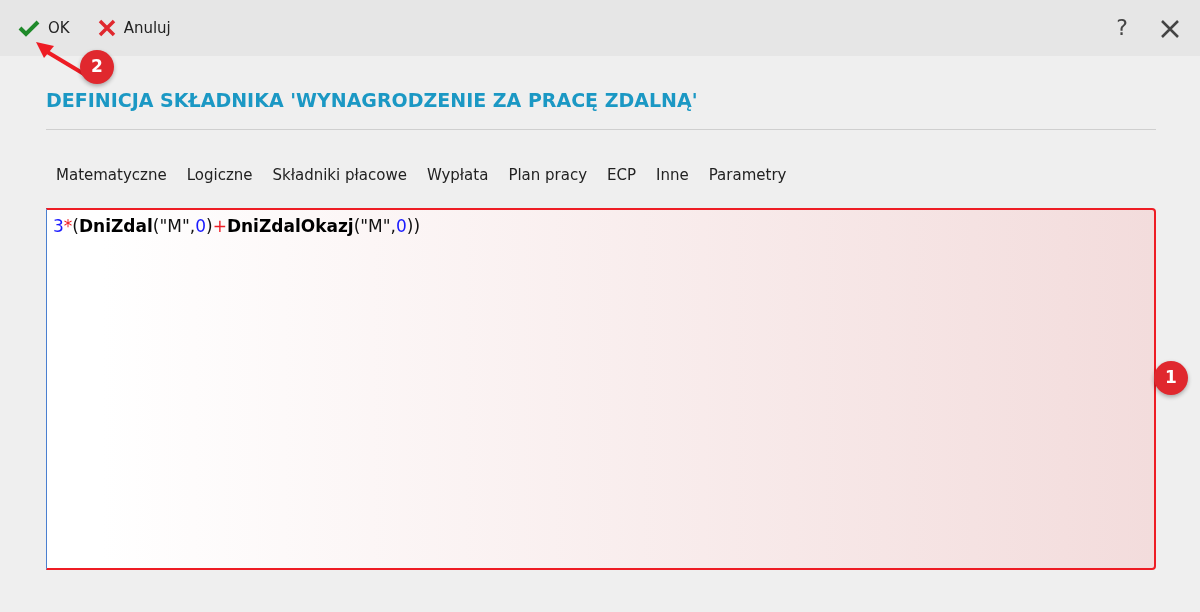  What do you see at coordinates (622, 174) in the screenshot?
I see `tab: ECP` at bounding box center [622, 174].